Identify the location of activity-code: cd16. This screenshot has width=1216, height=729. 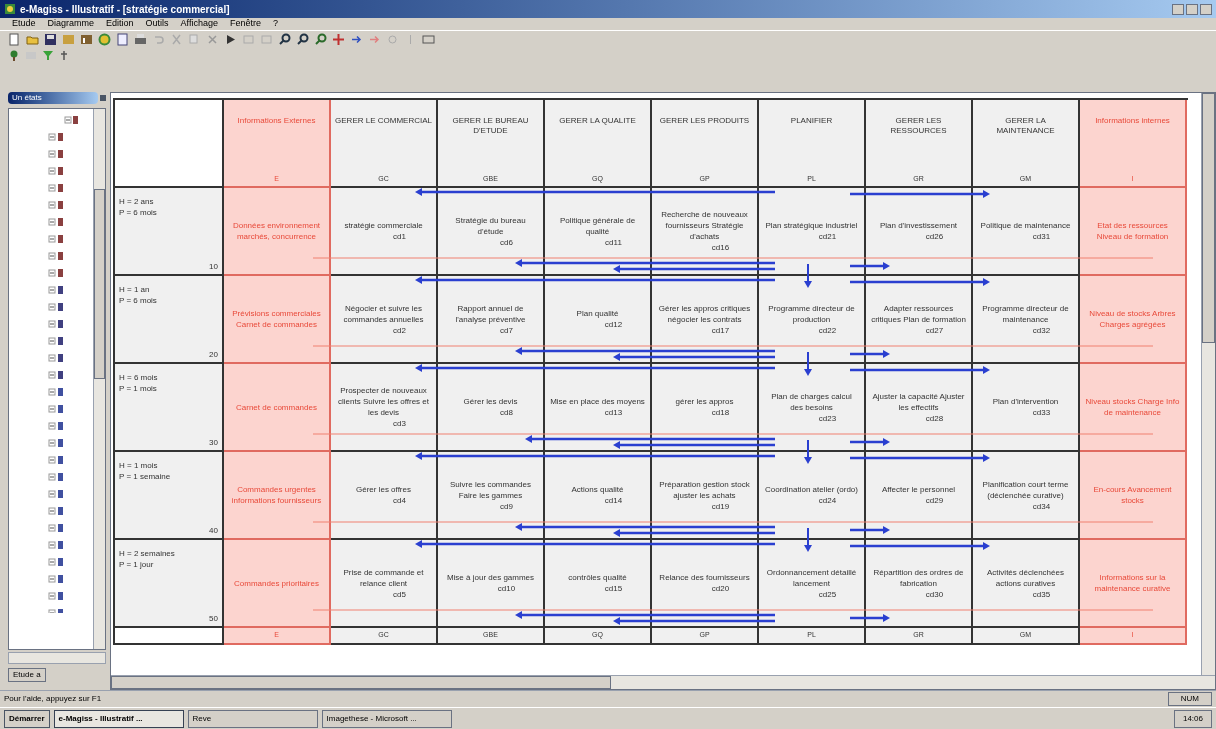
(720, 247).